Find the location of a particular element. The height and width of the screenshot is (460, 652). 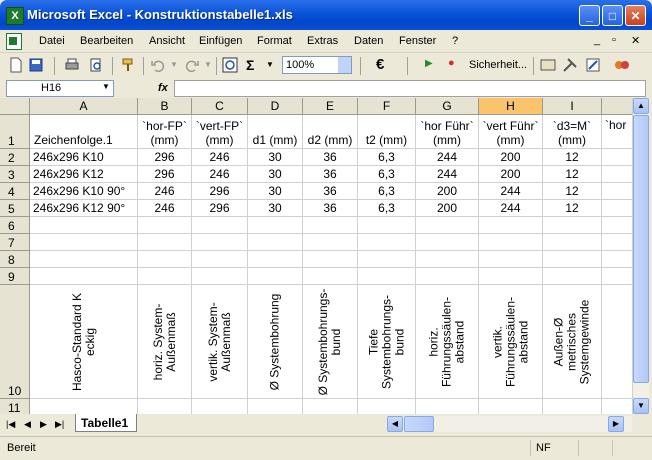

formula-input is located at coordinates (410, 88).